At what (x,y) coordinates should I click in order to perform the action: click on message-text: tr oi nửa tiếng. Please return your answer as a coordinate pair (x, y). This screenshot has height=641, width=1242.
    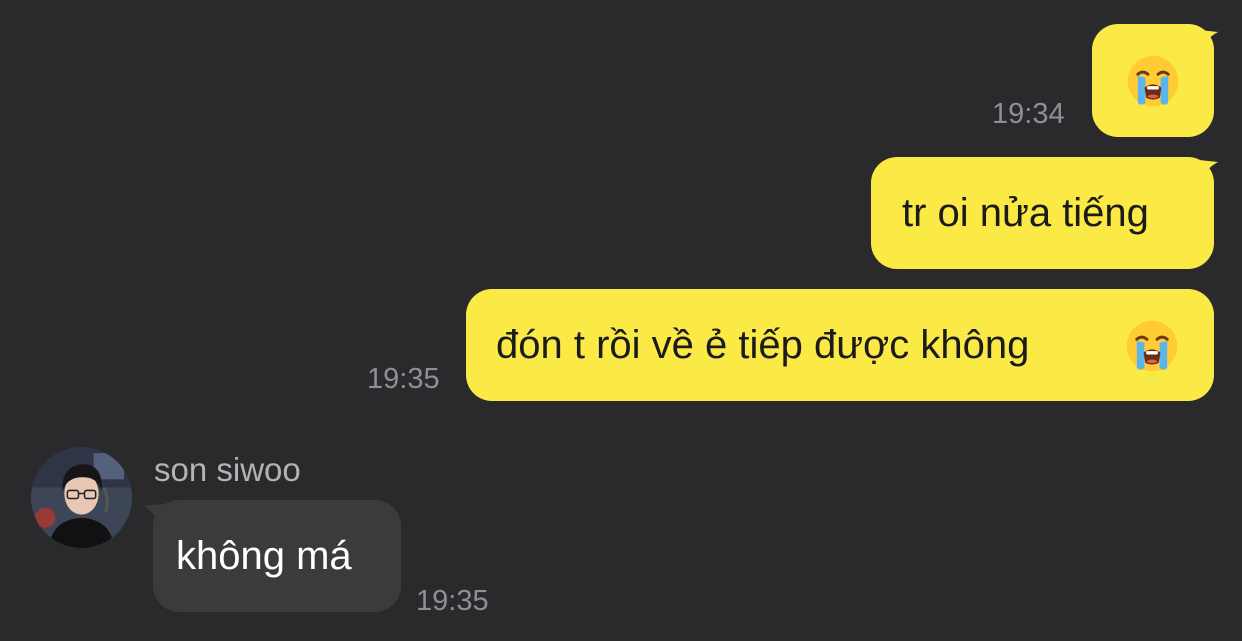
    Looking at the image, I should click on (1025, 213).